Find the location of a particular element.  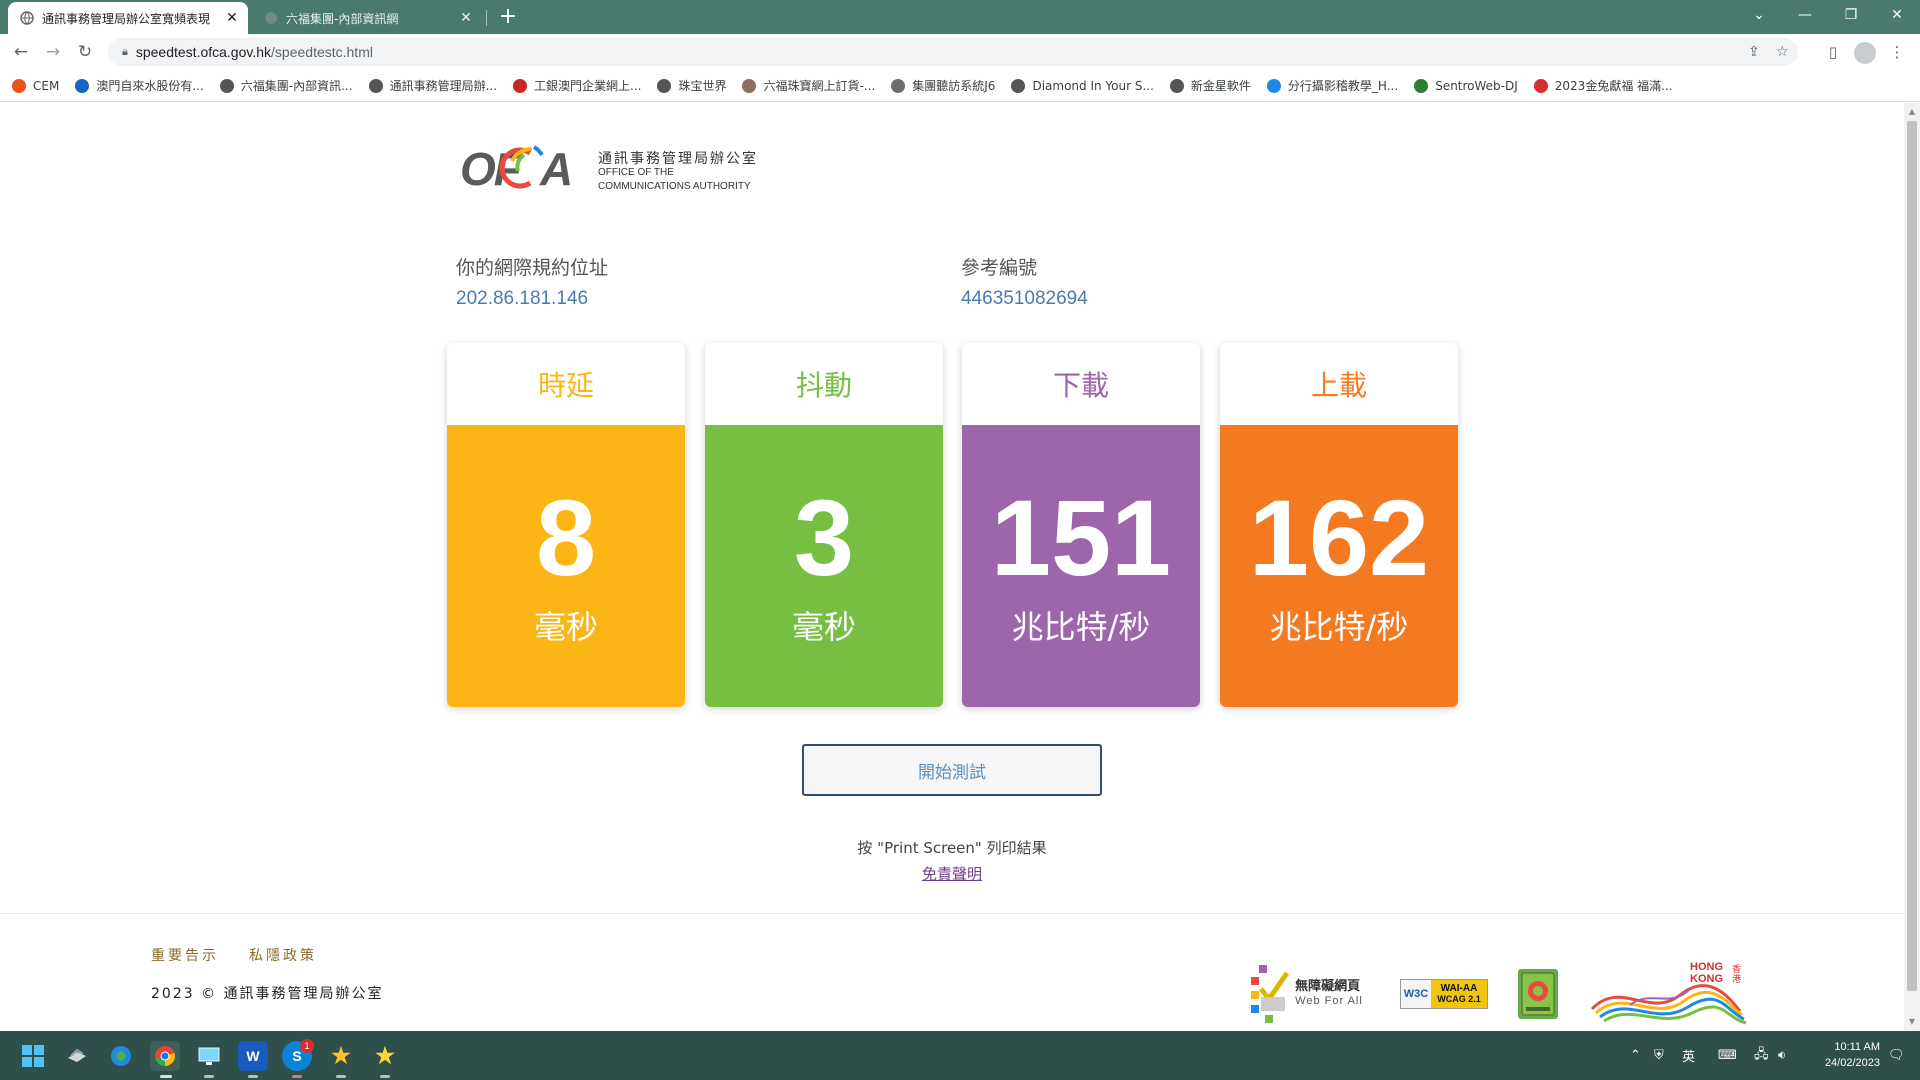

share-icon: ⇪ is located at coordinates (1754, 52).